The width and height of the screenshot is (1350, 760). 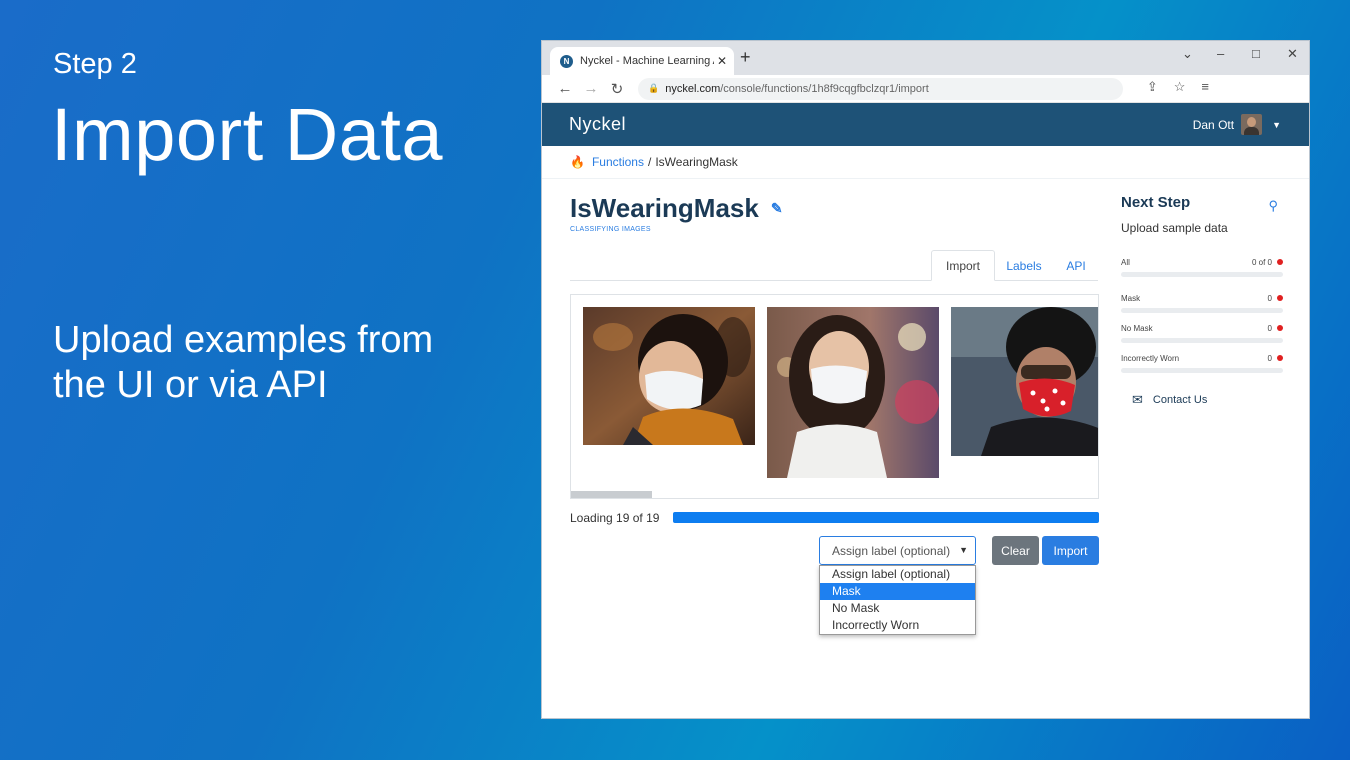 What do you see at coordinates (777, 208) in the screenshot?
I see `edit-pencil-icon: ✎` at bounding box center [777, 208].